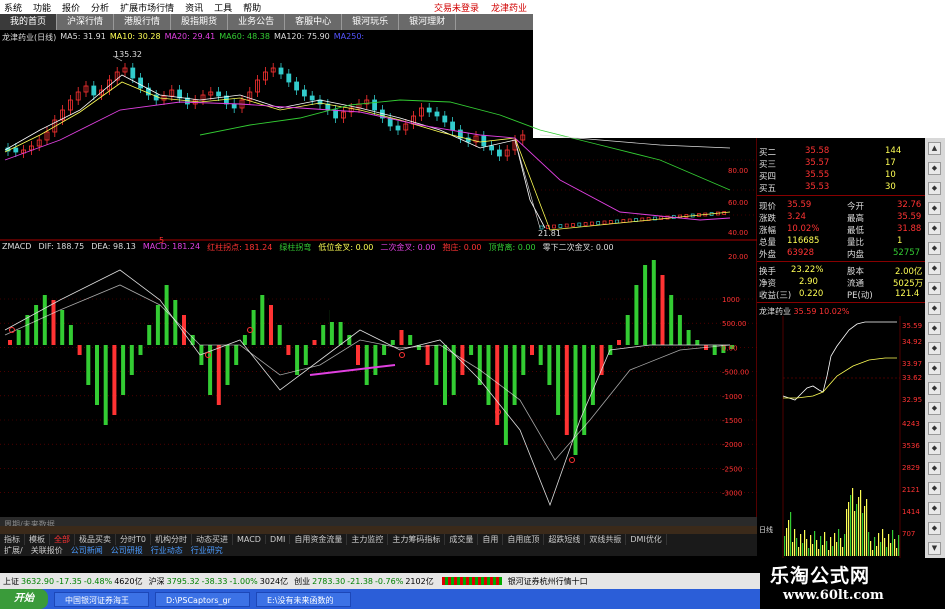 Image resolution: width=945 pixels, height=609 pixels. I want to click on side-btn-4: ◆, so click(934, 208).